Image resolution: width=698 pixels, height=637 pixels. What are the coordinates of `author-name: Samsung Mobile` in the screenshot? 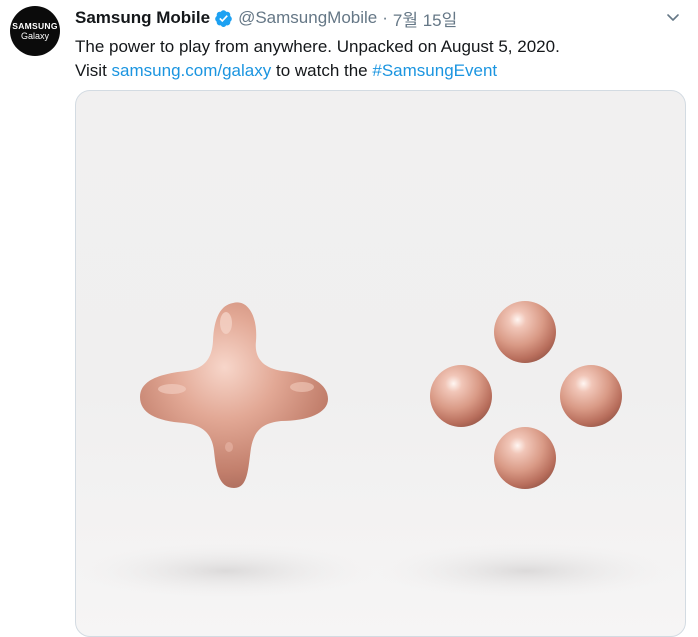 It's located at (142, 18).